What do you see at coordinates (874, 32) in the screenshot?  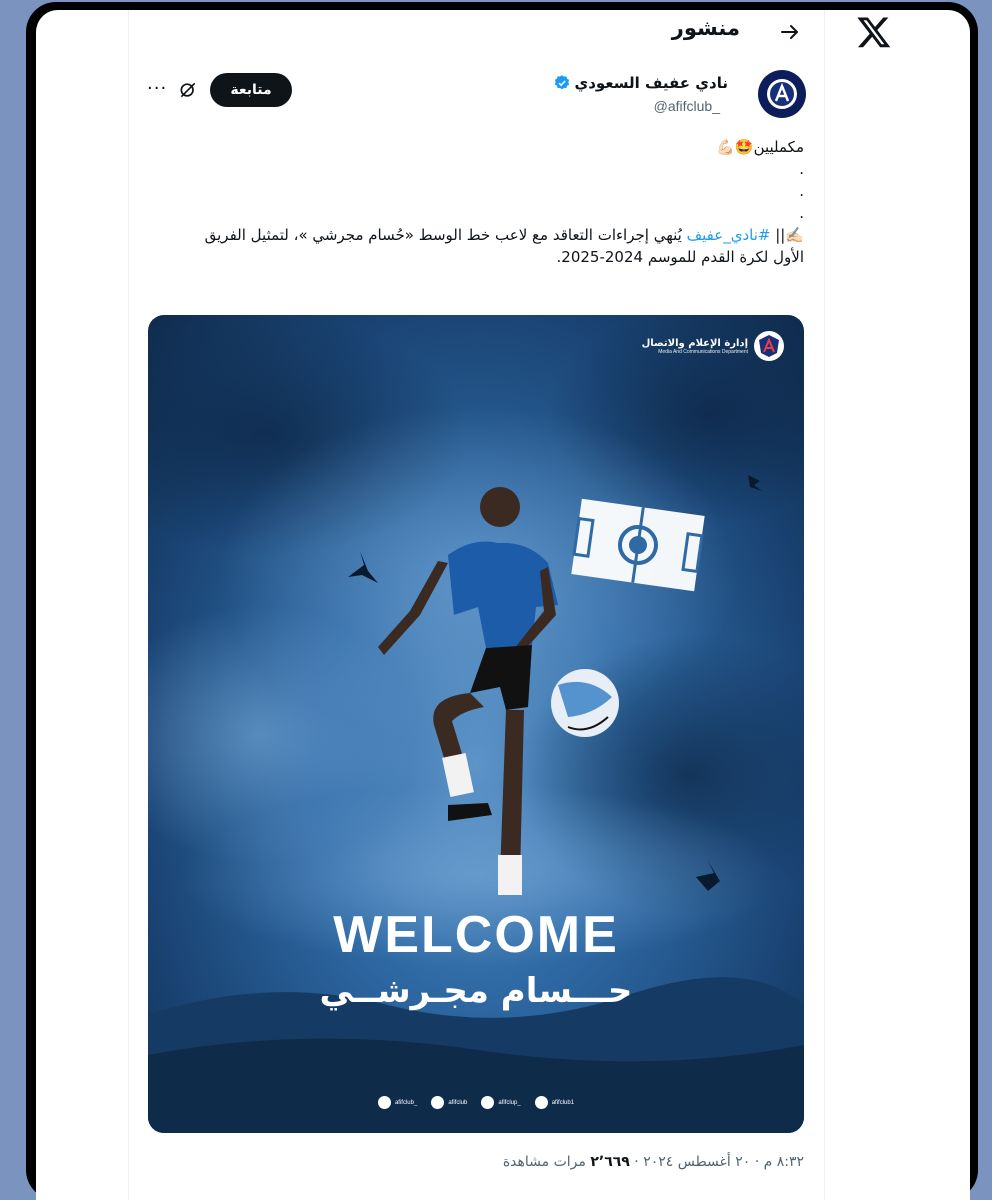 I see `x-logo-icon` at bounding box center [874, 32].